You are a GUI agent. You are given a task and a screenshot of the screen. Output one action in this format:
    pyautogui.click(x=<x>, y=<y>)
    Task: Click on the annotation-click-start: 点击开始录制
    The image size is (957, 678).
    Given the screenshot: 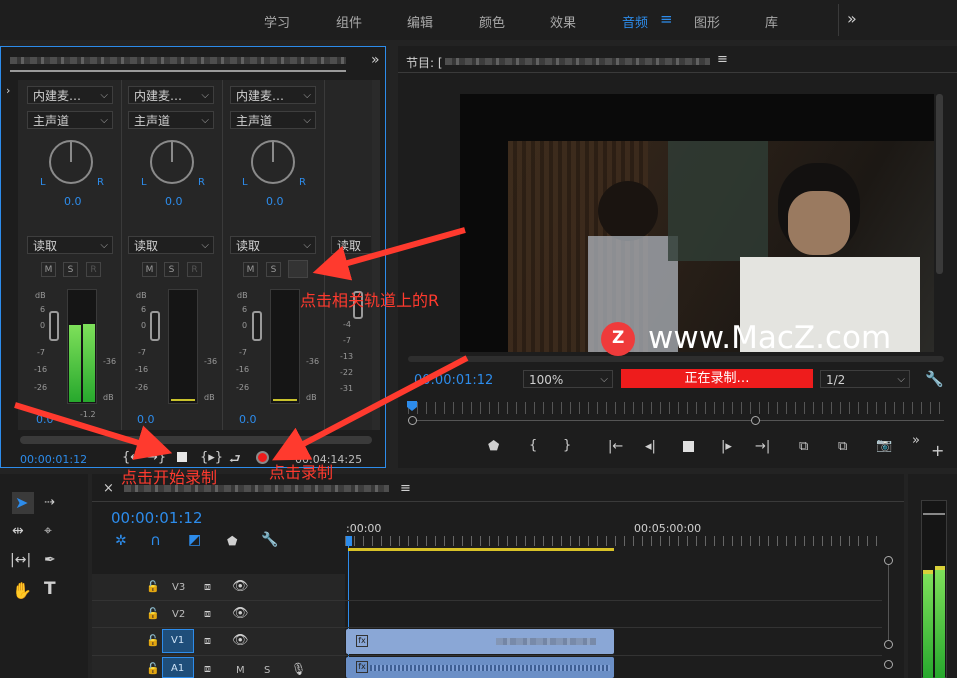 What is the action you would take?
    pyautogui.click(x=169, y=477)
    